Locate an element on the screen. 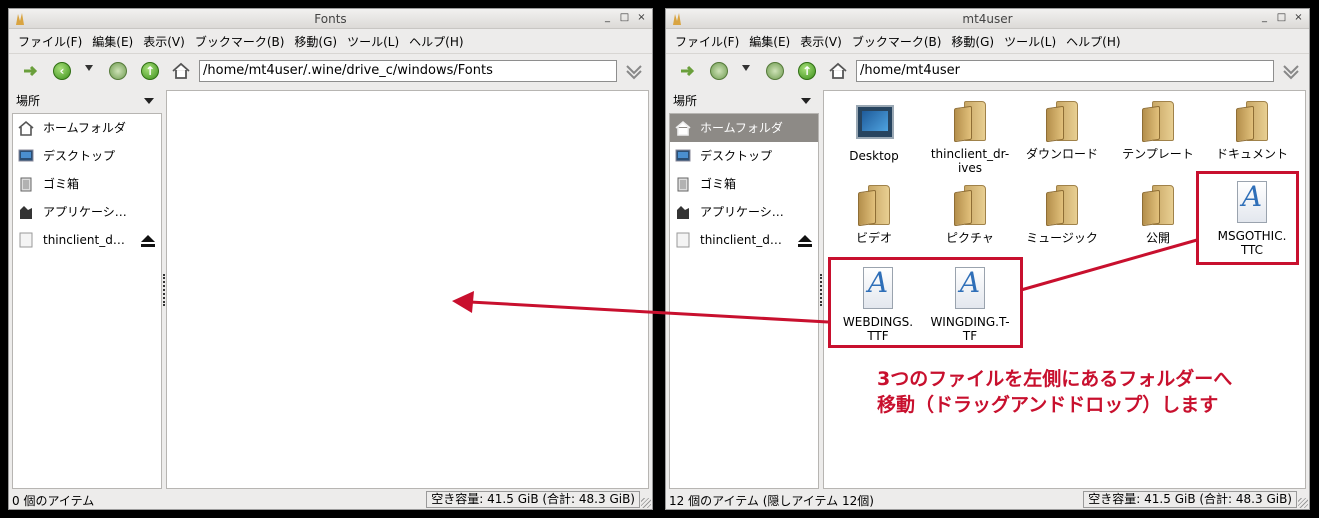  connector-line is located at coordinates (1109, 265).